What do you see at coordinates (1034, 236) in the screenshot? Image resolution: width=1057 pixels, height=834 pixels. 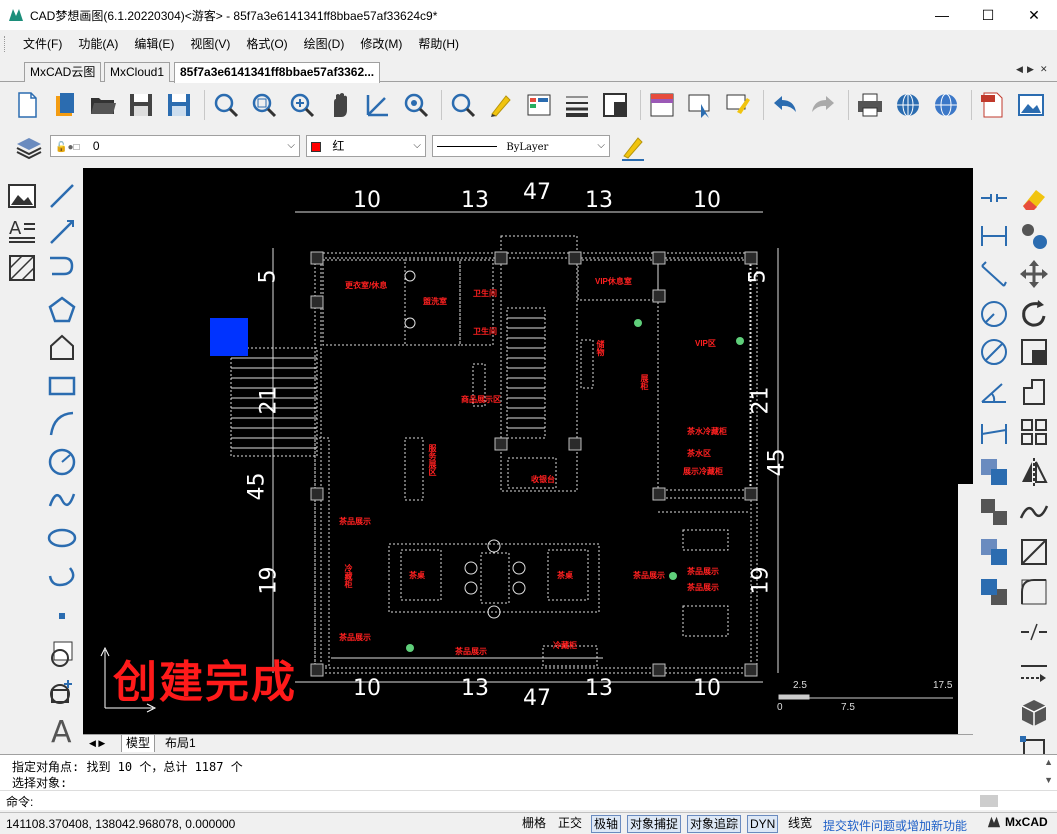 I see `copy-tool` at bounding box center [1034, 236].